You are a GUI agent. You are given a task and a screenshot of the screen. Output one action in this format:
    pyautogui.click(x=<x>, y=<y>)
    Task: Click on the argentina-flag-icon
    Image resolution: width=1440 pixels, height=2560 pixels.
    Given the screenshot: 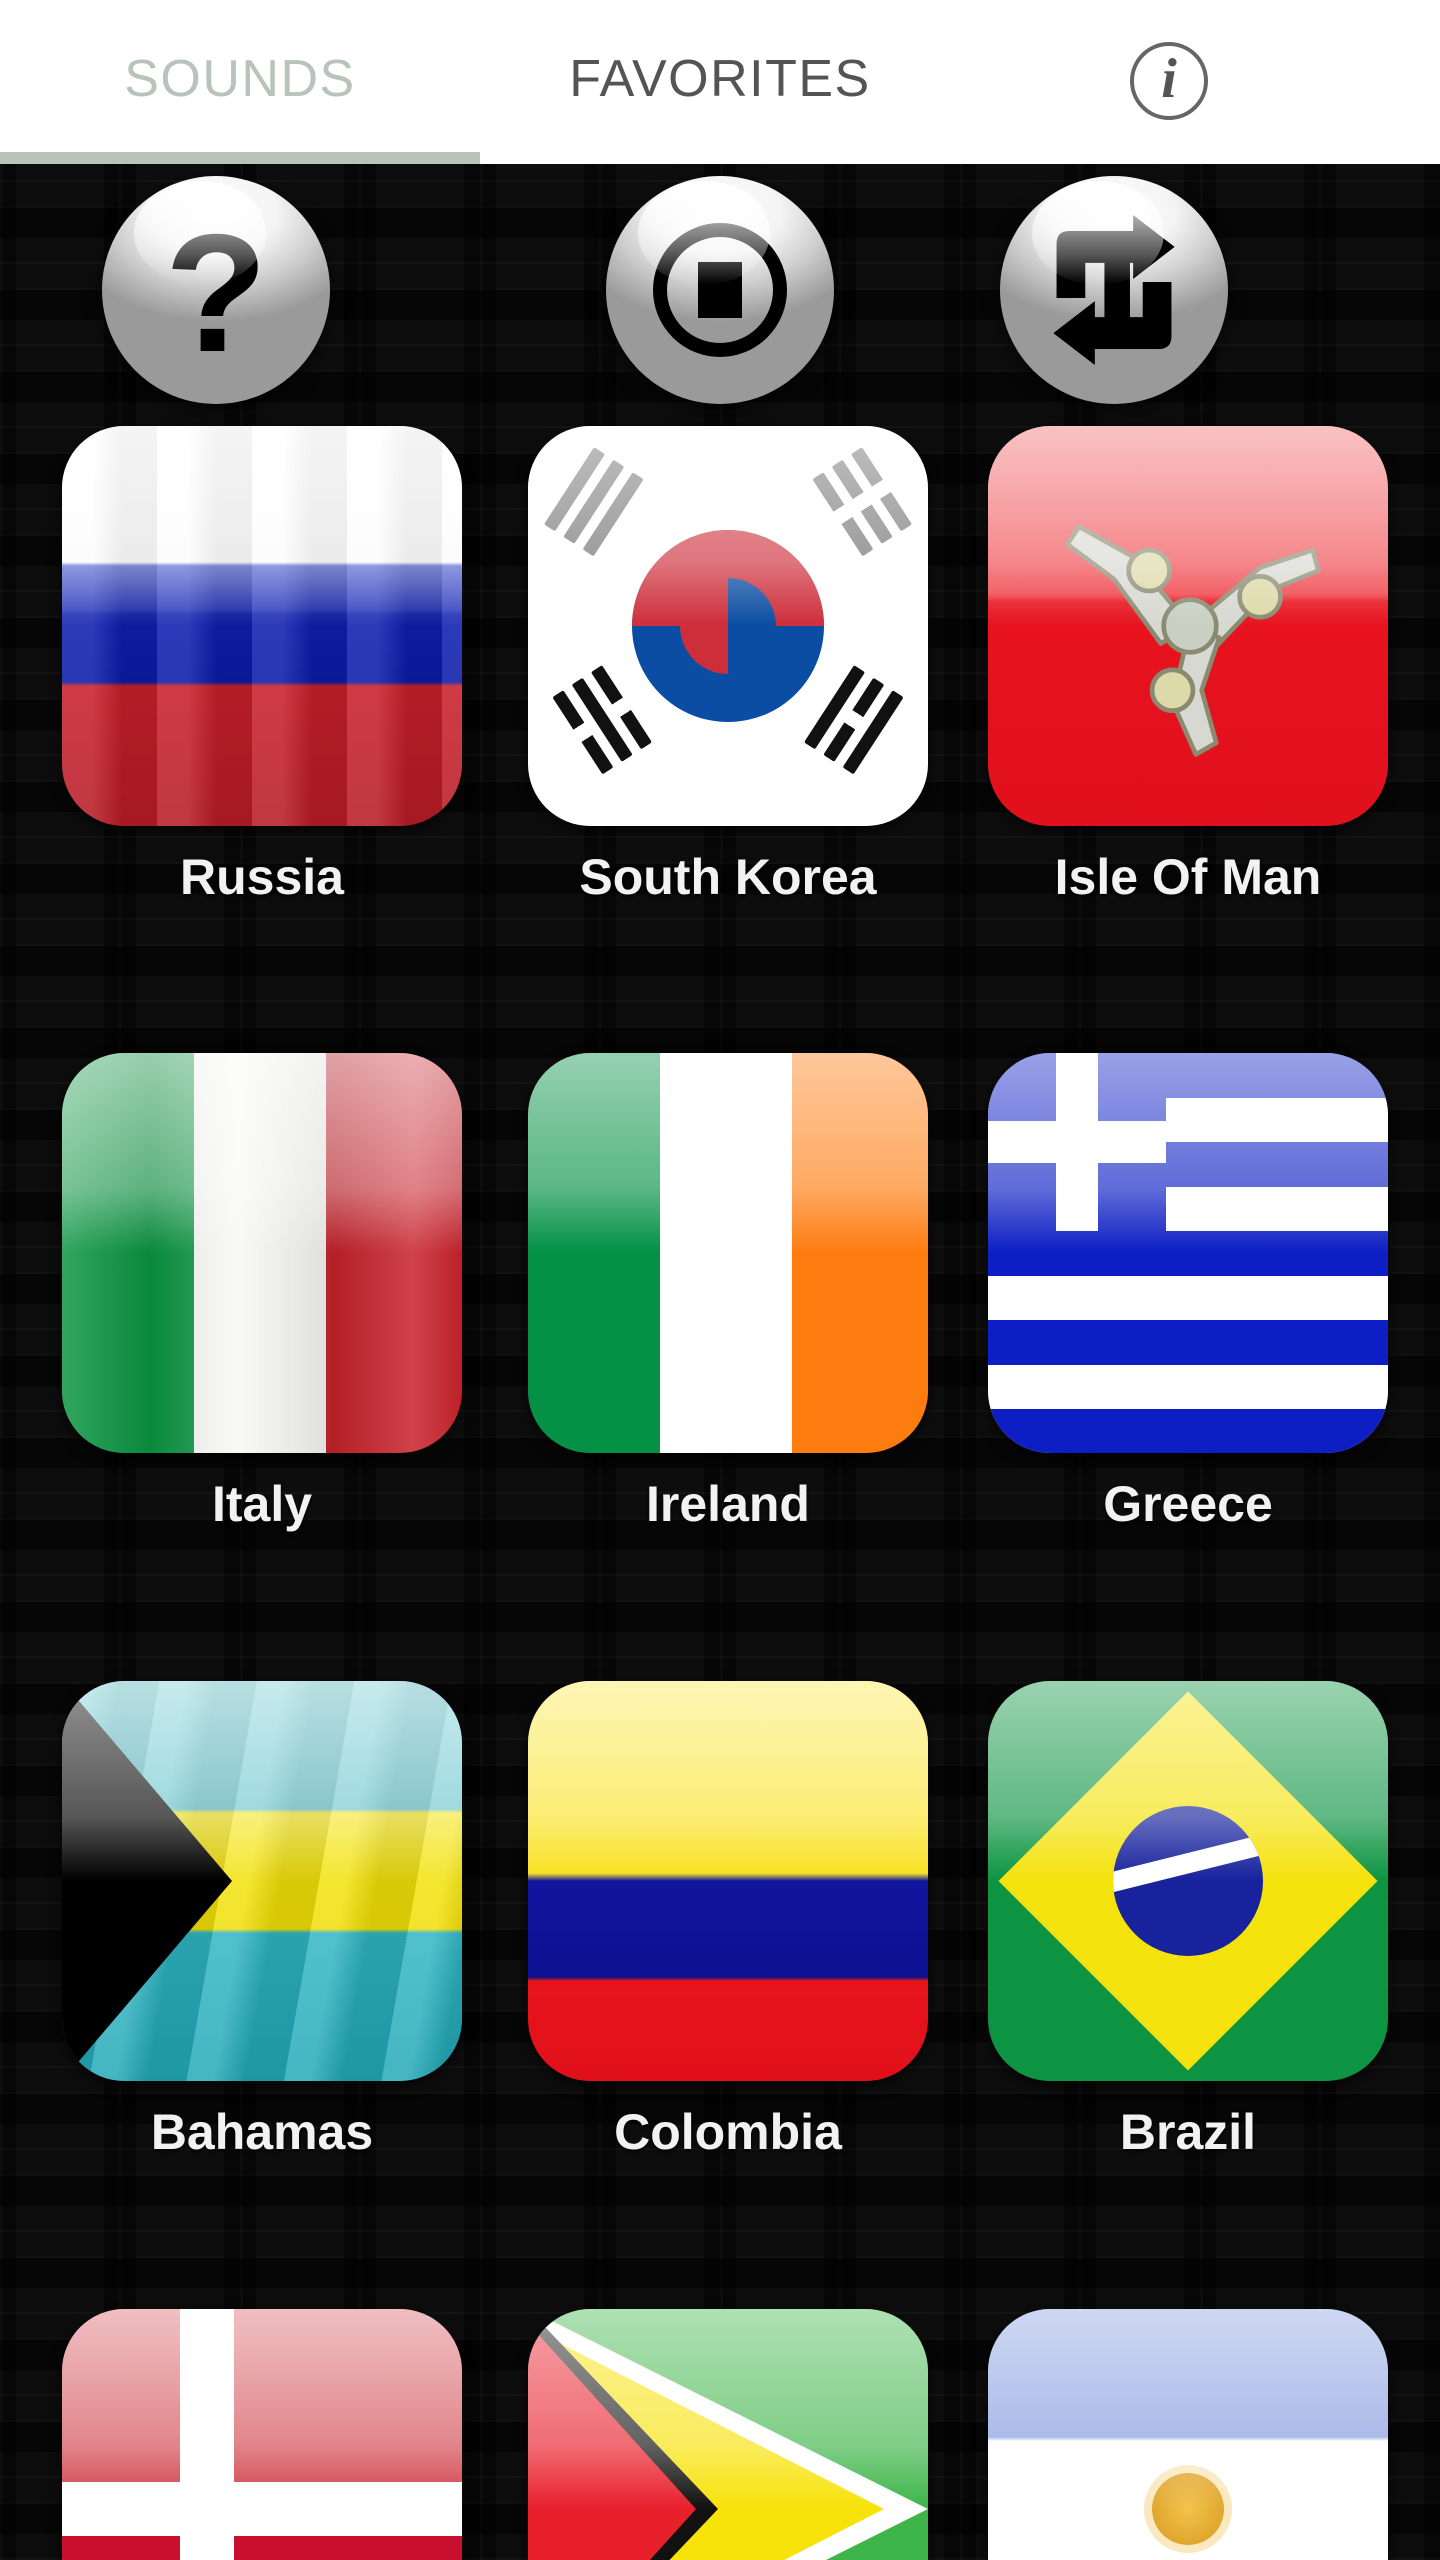 What is the action you would take?
    pyautogui.click(x=1188, y=2434)
    